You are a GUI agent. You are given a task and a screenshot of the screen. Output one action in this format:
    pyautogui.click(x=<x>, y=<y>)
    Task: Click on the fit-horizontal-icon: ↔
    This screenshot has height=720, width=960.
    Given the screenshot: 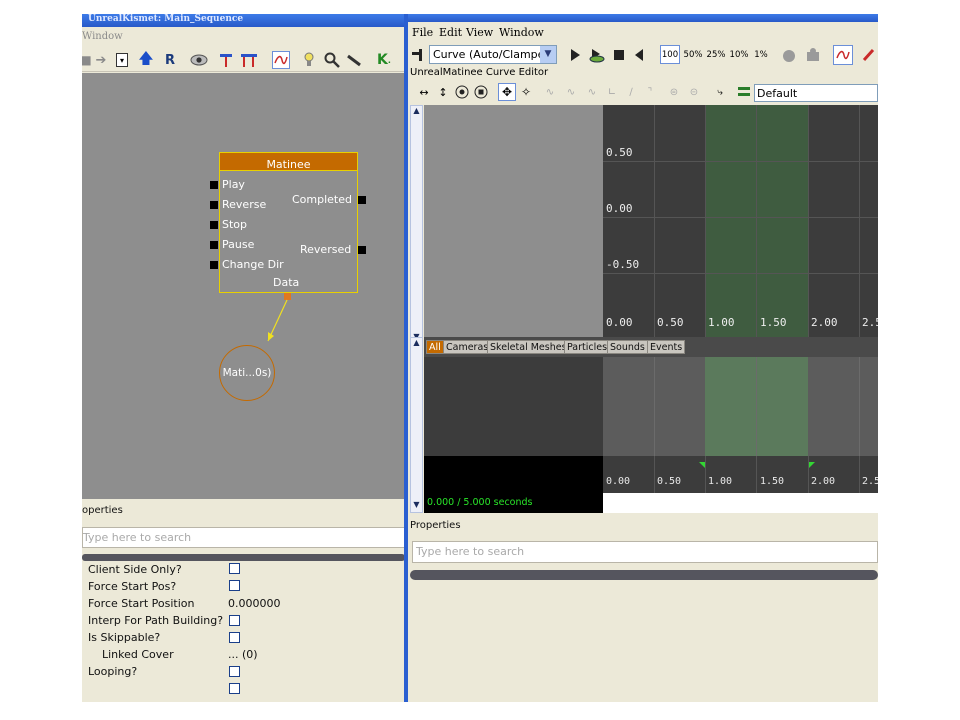 What is the action you would take?
    pyautogui.click(x=424, y=92)
    